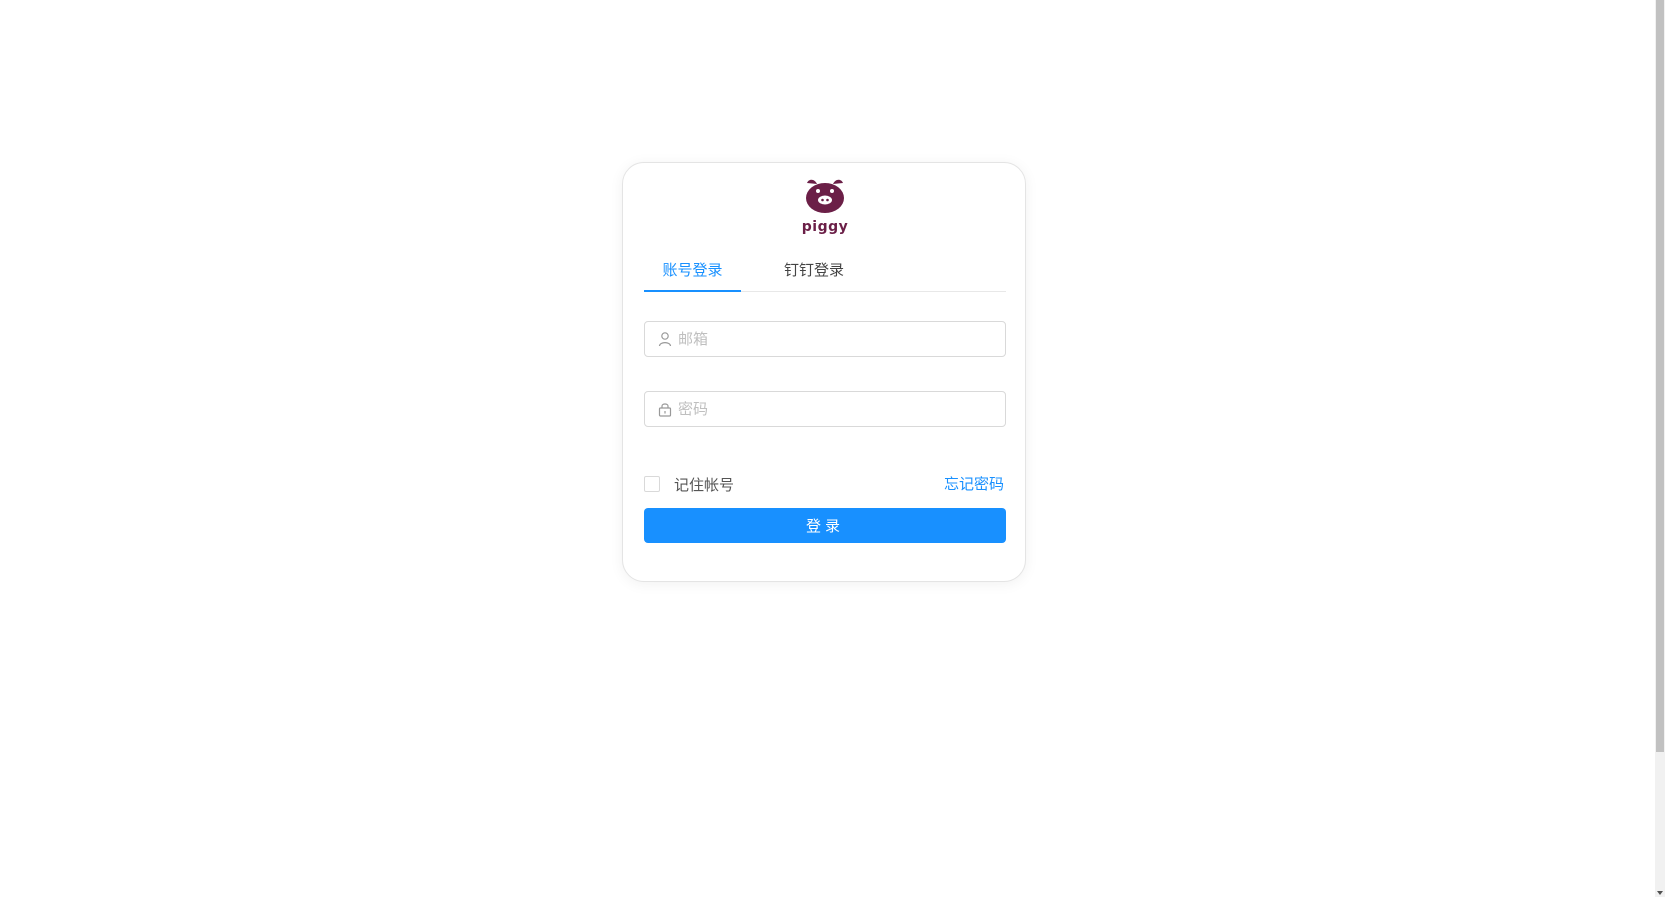  Describe the element at coordinates (1660, 893) in the screenshot. I see `scroll-down-arrow-icon` at that location.